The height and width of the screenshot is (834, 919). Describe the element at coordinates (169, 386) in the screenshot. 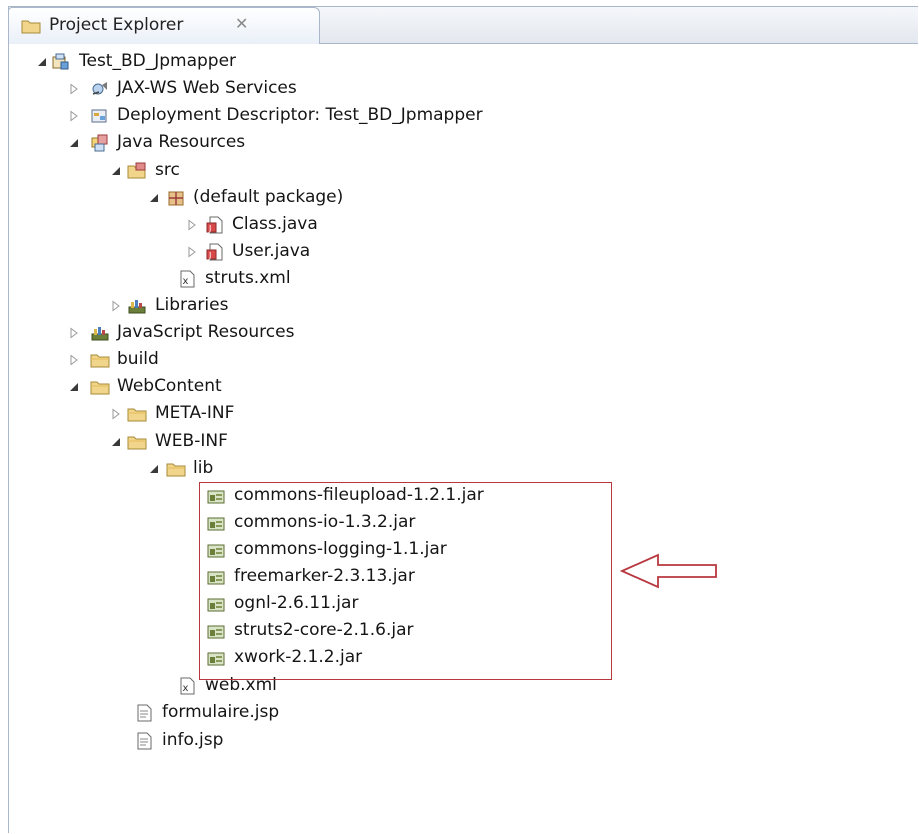

I see `tree-item-label: WebContent` at that location.